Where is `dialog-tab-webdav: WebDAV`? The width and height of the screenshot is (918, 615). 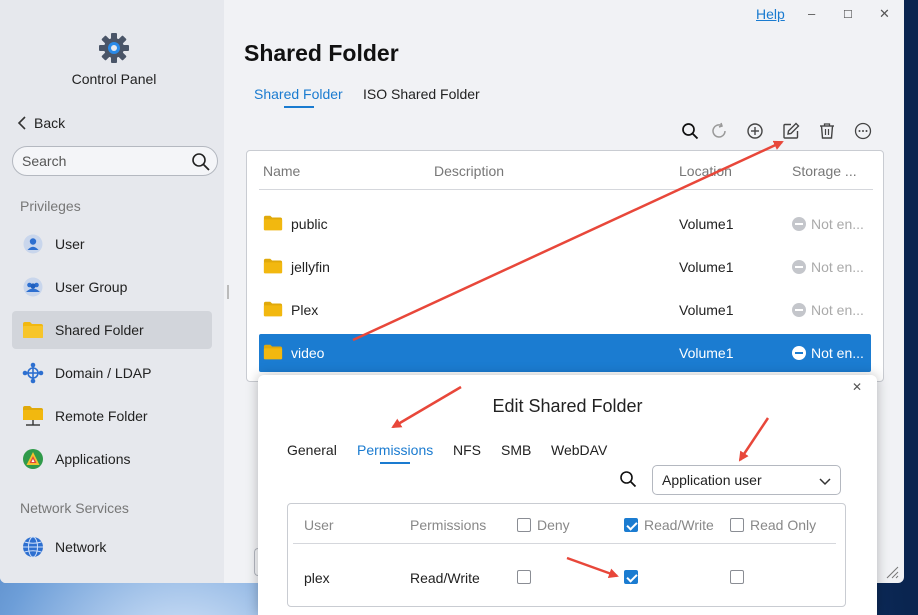 dialog-tab-webdav: WebDAV is located at coordinates (579, 450).